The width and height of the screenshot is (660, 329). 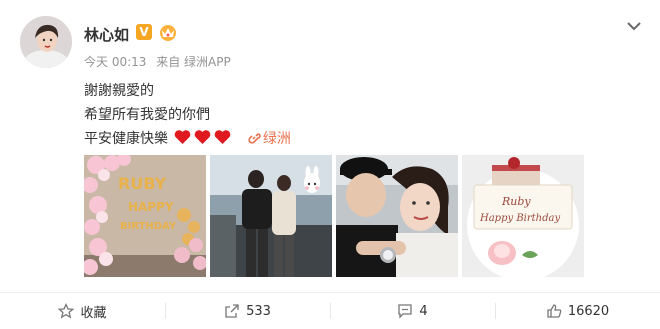 I want to click on action-bar: 收藏 533 4 16620, so click(x=330, y=310).